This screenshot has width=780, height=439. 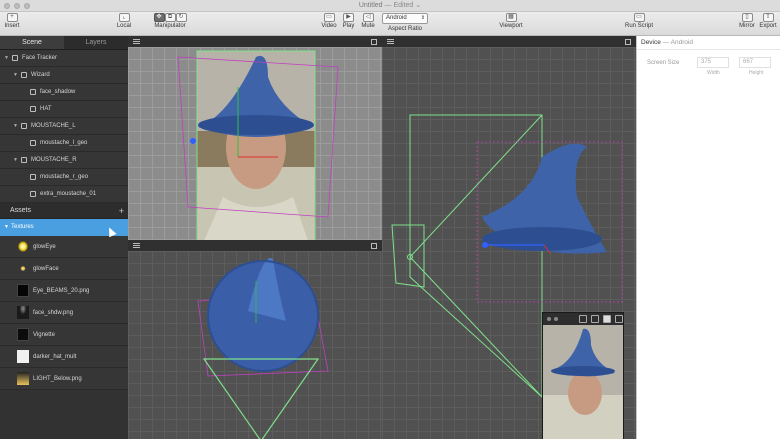 What do you see at coordinates (181, 17) in the screenshot?
I see `rotate-tool-icon: ↻` at bounding box center [181, 17].